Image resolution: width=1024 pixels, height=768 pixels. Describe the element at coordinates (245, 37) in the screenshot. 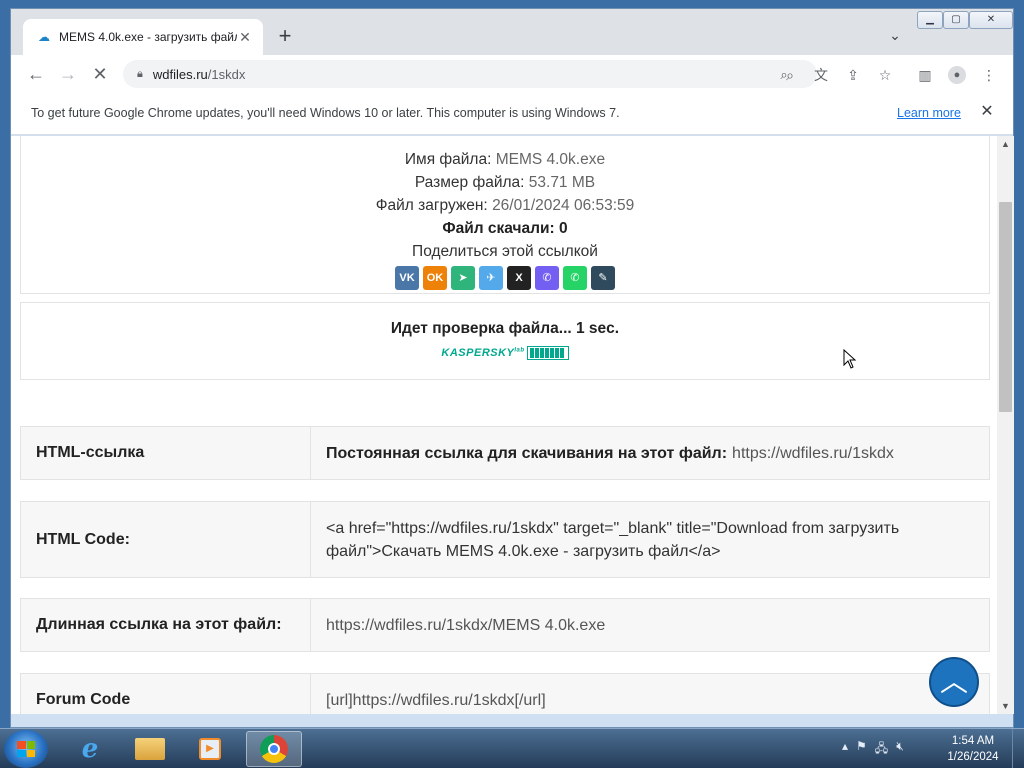

I see `tab-close-icon: ✕` at that location.